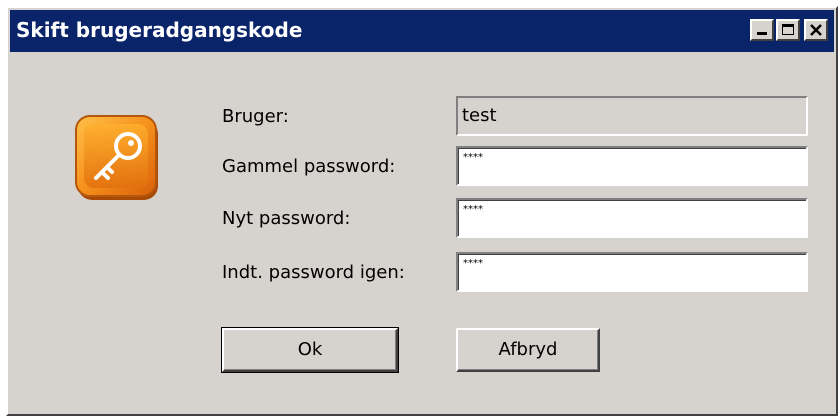 Image resolution: width=838 pixels, height=416 pixels. What do you see at coordinates (286, 218) in the screenshot?
I see `new-password-label: Nyt password:` at bounding box center [286, 218].